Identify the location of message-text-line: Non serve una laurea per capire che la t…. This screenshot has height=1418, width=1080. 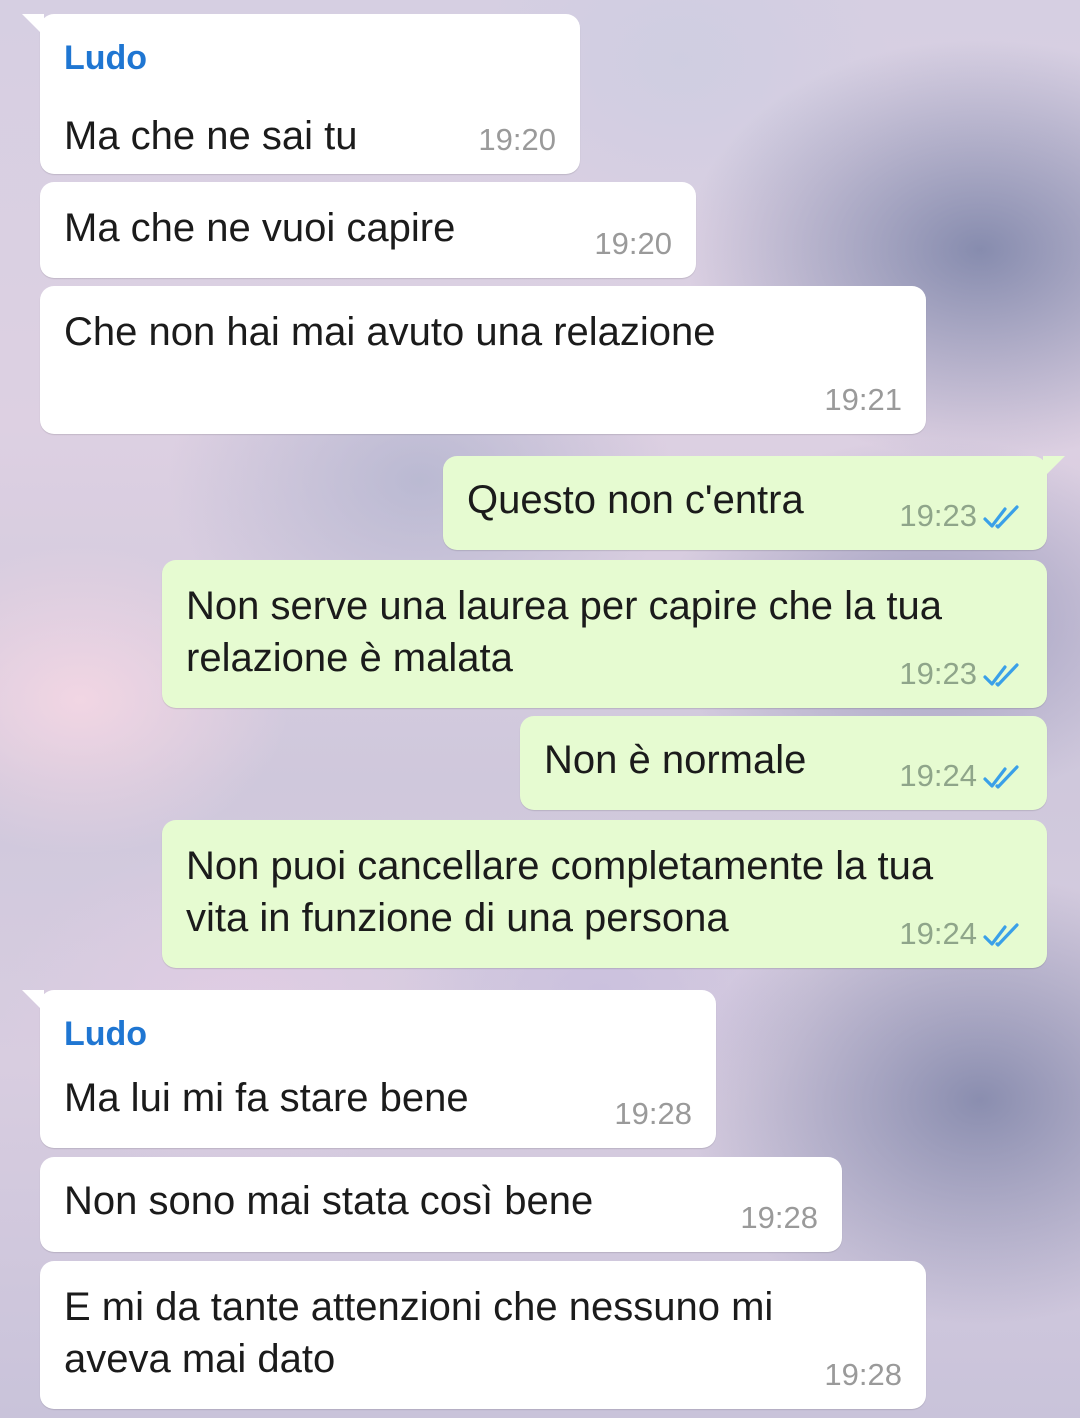
(564, 606).